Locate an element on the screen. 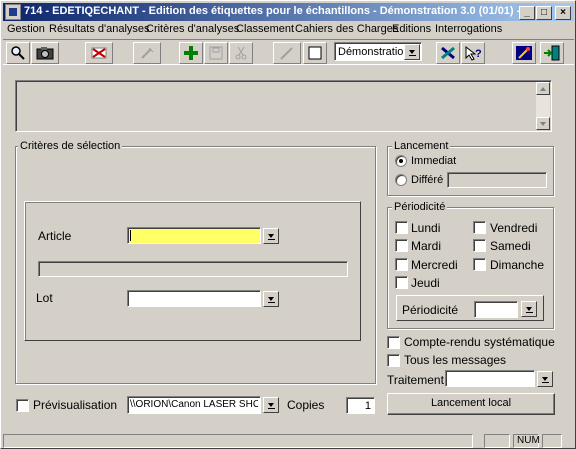 Image resolution: width=576 pixels, height=449 pixels. scroll-down-button is located at coordinates (543, 123).